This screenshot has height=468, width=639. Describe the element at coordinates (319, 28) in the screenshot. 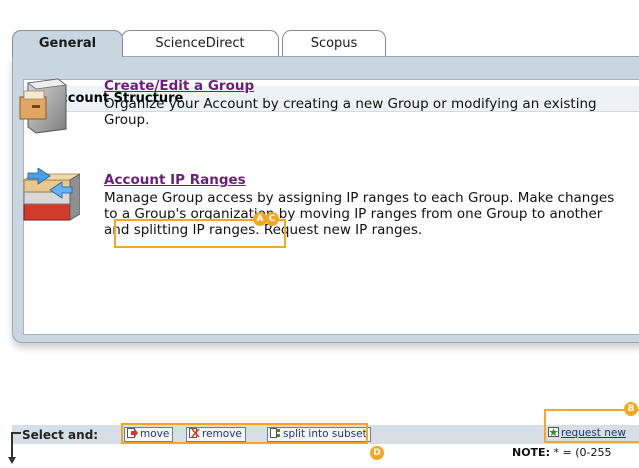

I see `tab-bar: General ScienceDirect Scopus` at that location.